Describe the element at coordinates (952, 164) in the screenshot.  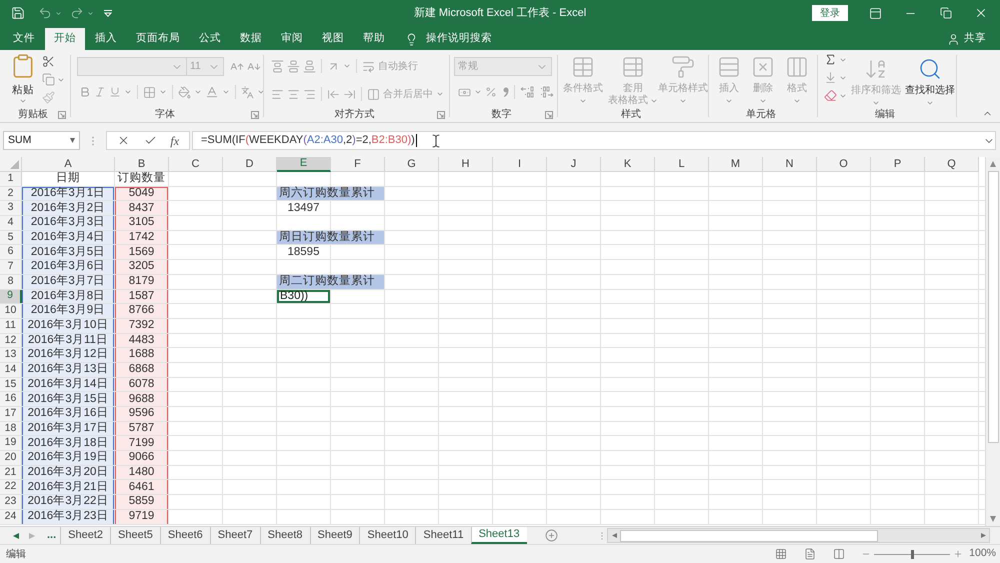
I see `column-header: Q` at that location.